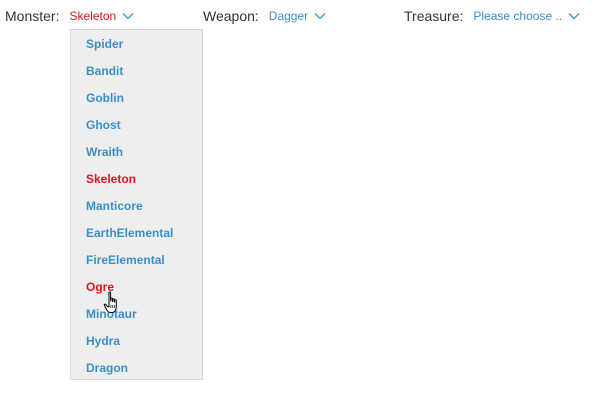  I want to click on monster-field: Monster: Skeleton, so click(69, 16).